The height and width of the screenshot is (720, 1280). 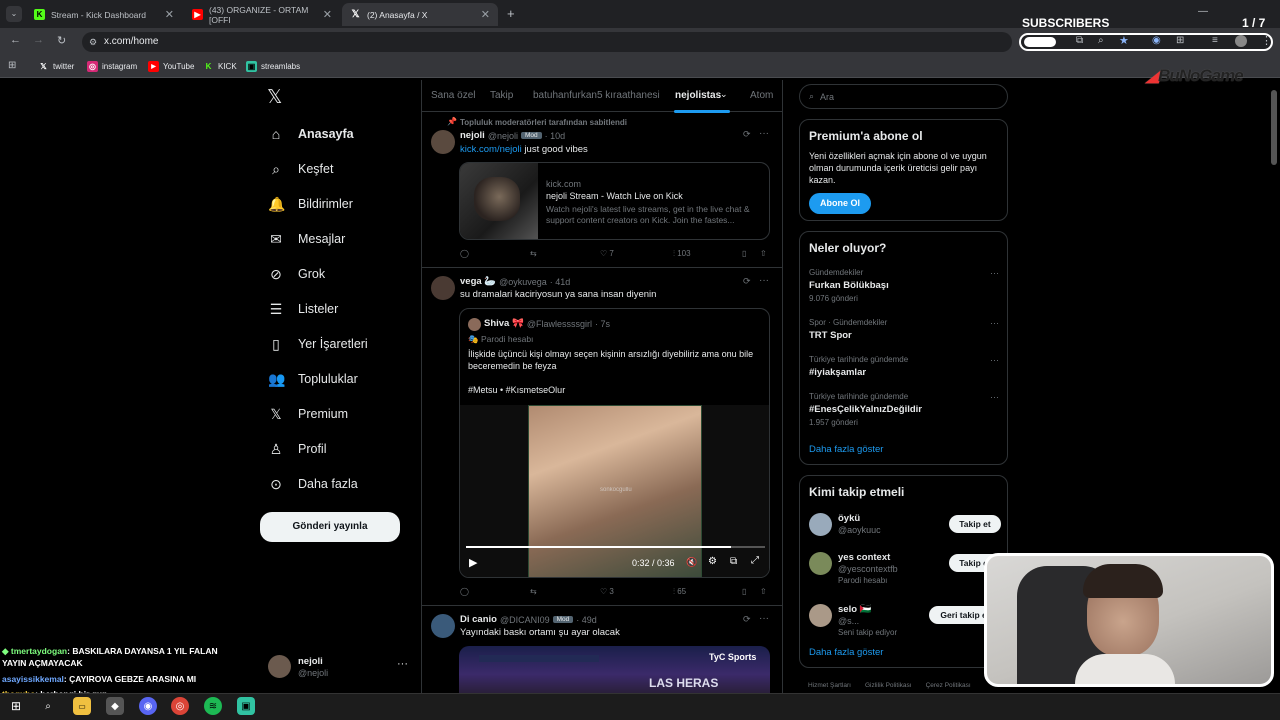 I want to click on reload-icon: ↻, so click(x=61, y=40).